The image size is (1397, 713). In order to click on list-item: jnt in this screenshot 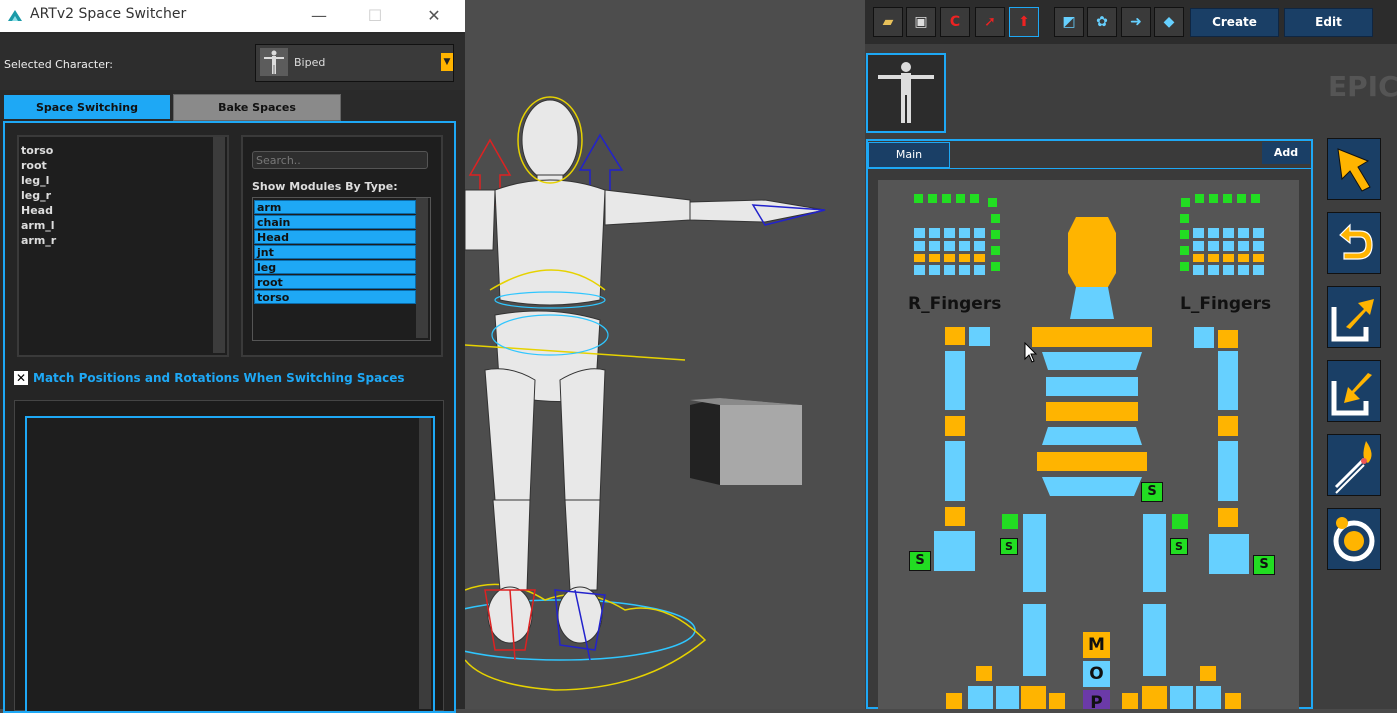, I will do `click(335, 252)`.